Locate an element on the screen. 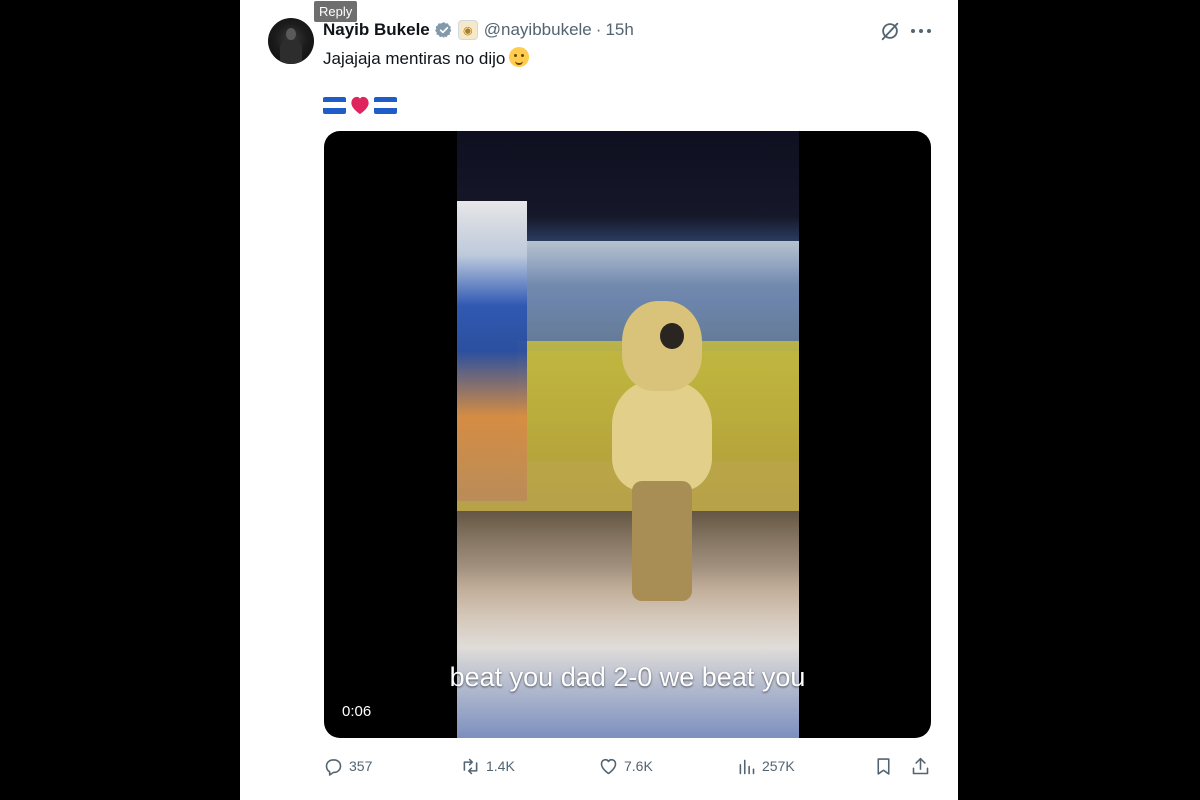 Image resolution: width=1200 pixels, height=800 pixels. tweet-text: Jajajaja mentiras no dijo is located at coordinates (426, 58).